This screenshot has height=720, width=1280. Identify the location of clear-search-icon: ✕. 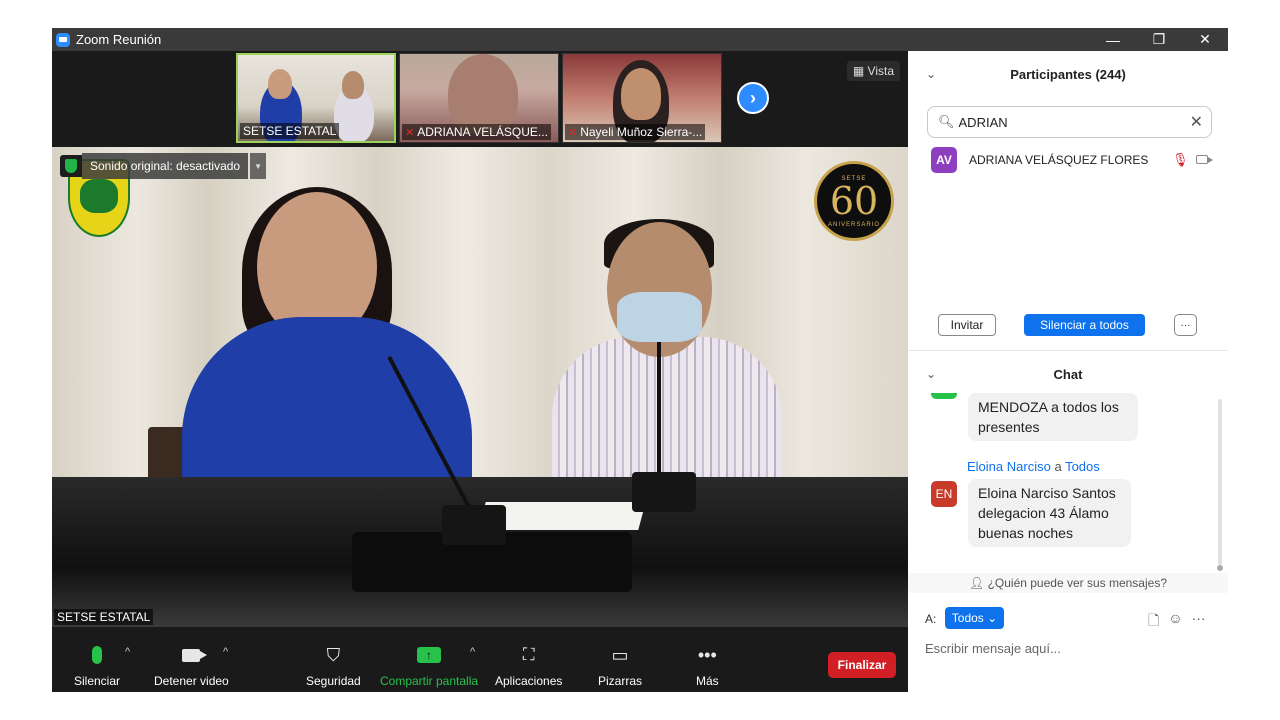
(1196, 122).